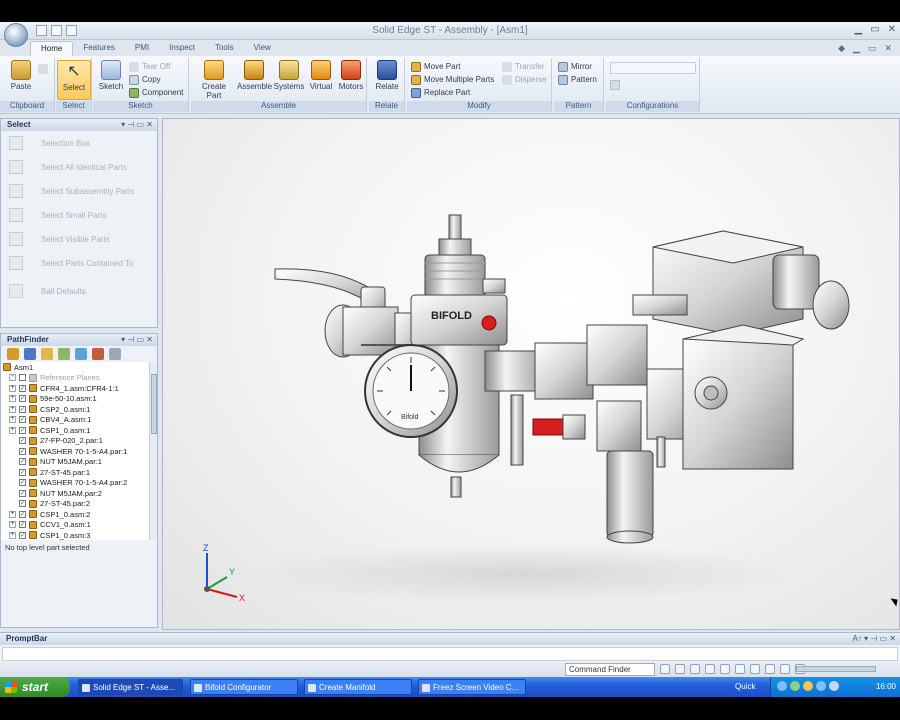 The image size is (900, 720). Describe the element at coordinates (75, 535) in the screenshot. I see `tree-row: + ✓ CSP1_0.asm:3` at that location.